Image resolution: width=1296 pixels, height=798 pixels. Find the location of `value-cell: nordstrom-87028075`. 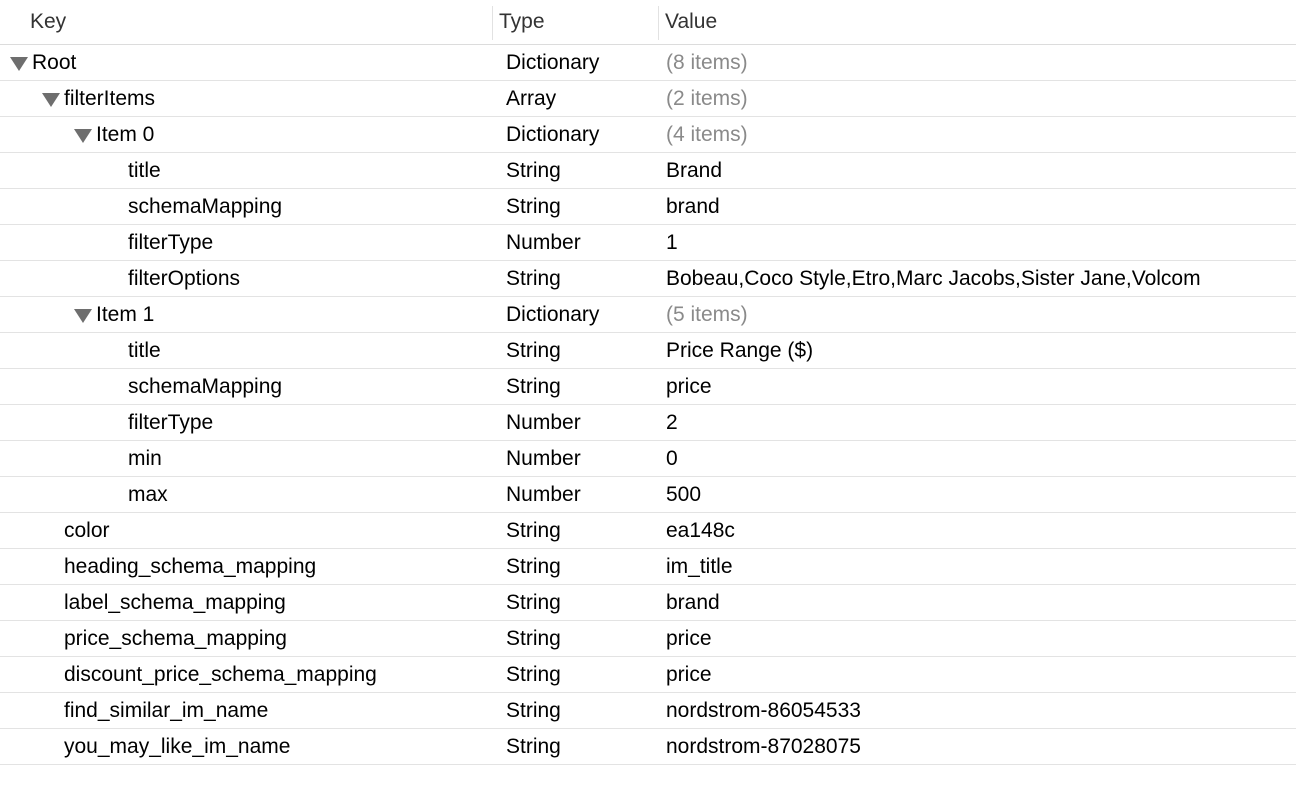

value-cell: nordstrom-87028075 is located at coordinates (763, 746).